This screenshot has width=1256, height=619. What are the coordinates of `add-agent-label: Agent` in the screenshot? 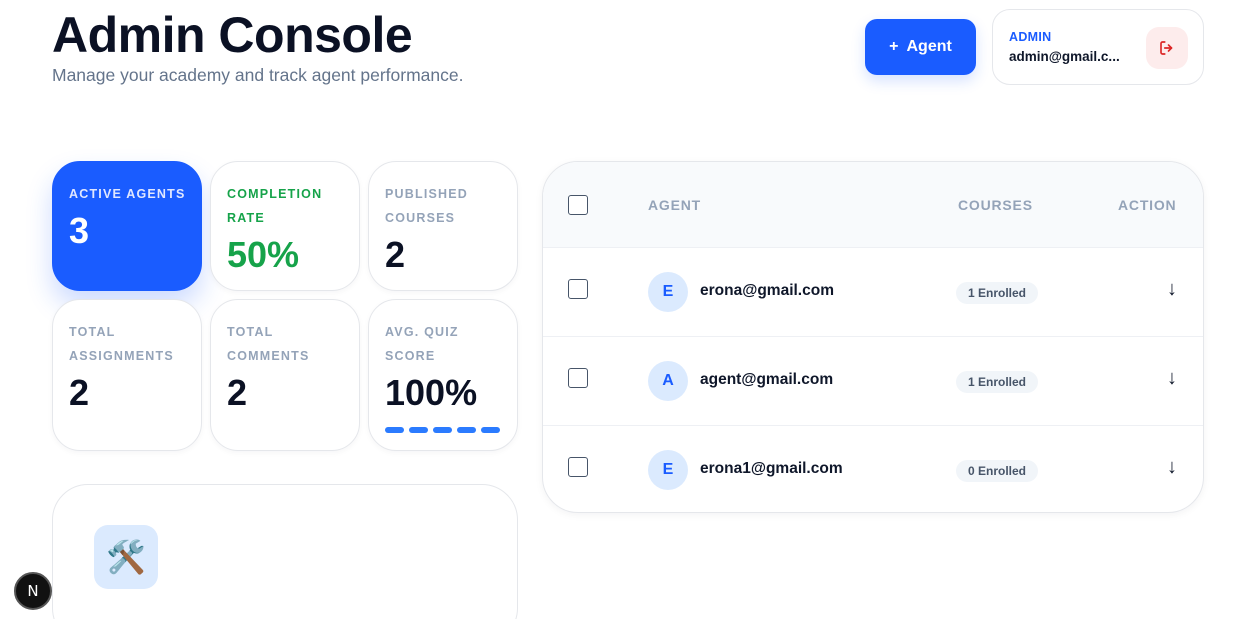 It's located at (929, 46).